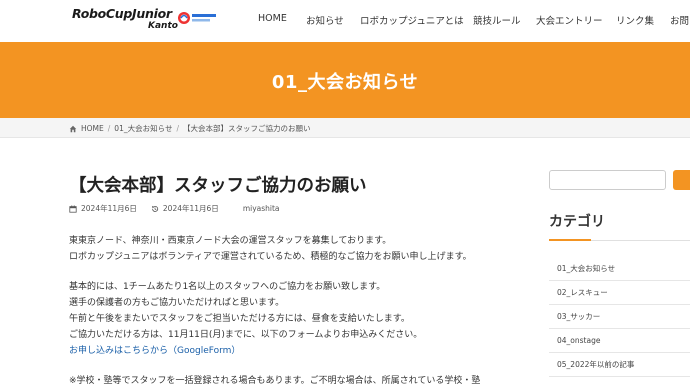 The width and height of the screenshot is (690, 388). Describe the element at coordinates (635, 20) in the screenshot. I see `nav-links: リンク集` at that location.